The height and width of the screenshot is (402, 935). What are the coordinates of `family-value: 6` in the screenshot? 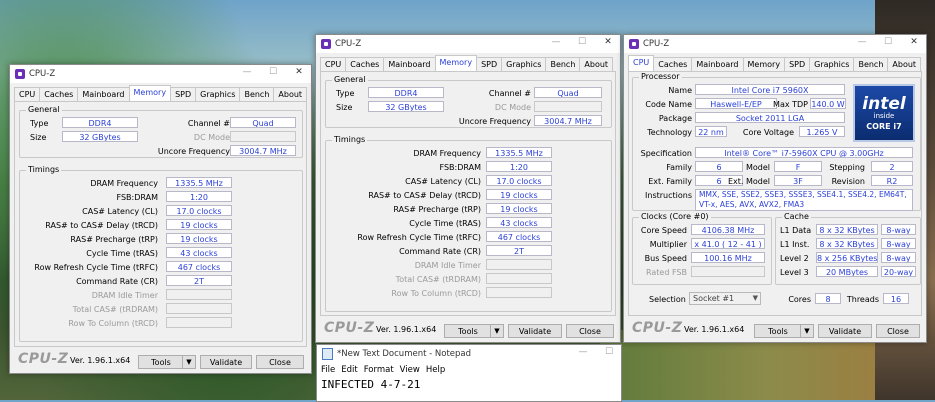 It's located at (719, 166).